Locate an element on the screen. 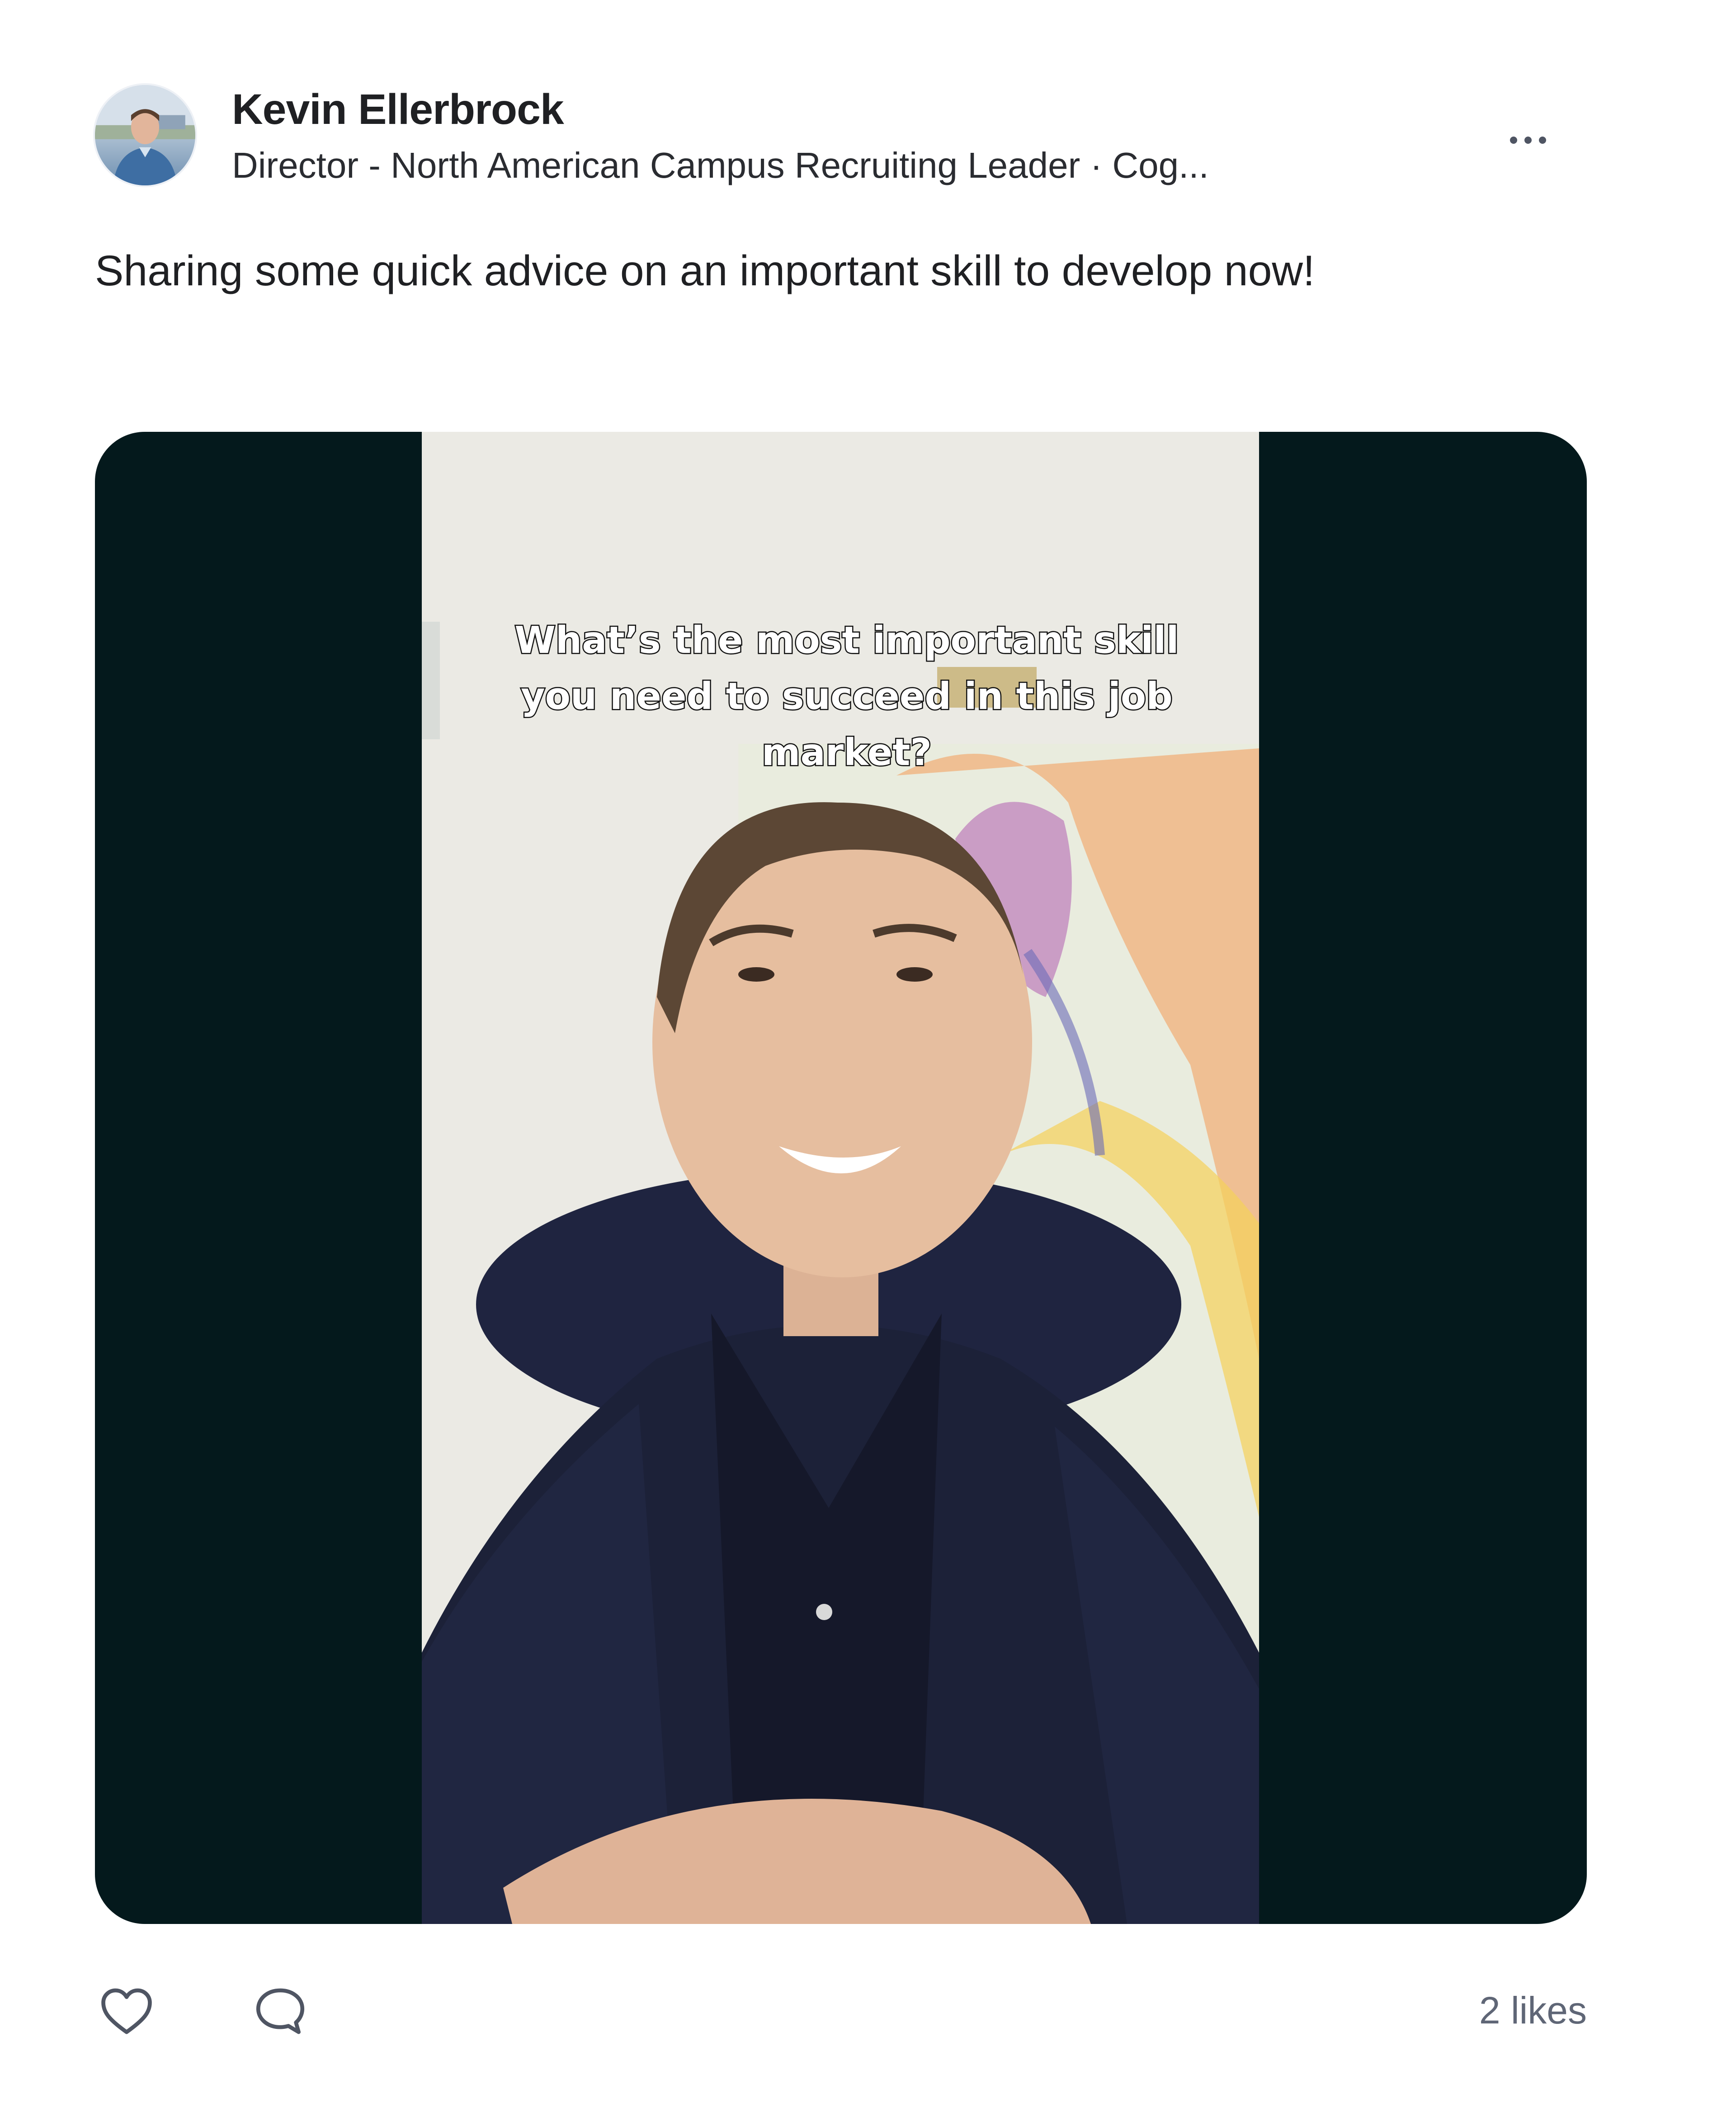 The width and height of the screenshot is (1736, 2108). author-name: Kevin Ellerbrock is located at coordinates (398, 109).